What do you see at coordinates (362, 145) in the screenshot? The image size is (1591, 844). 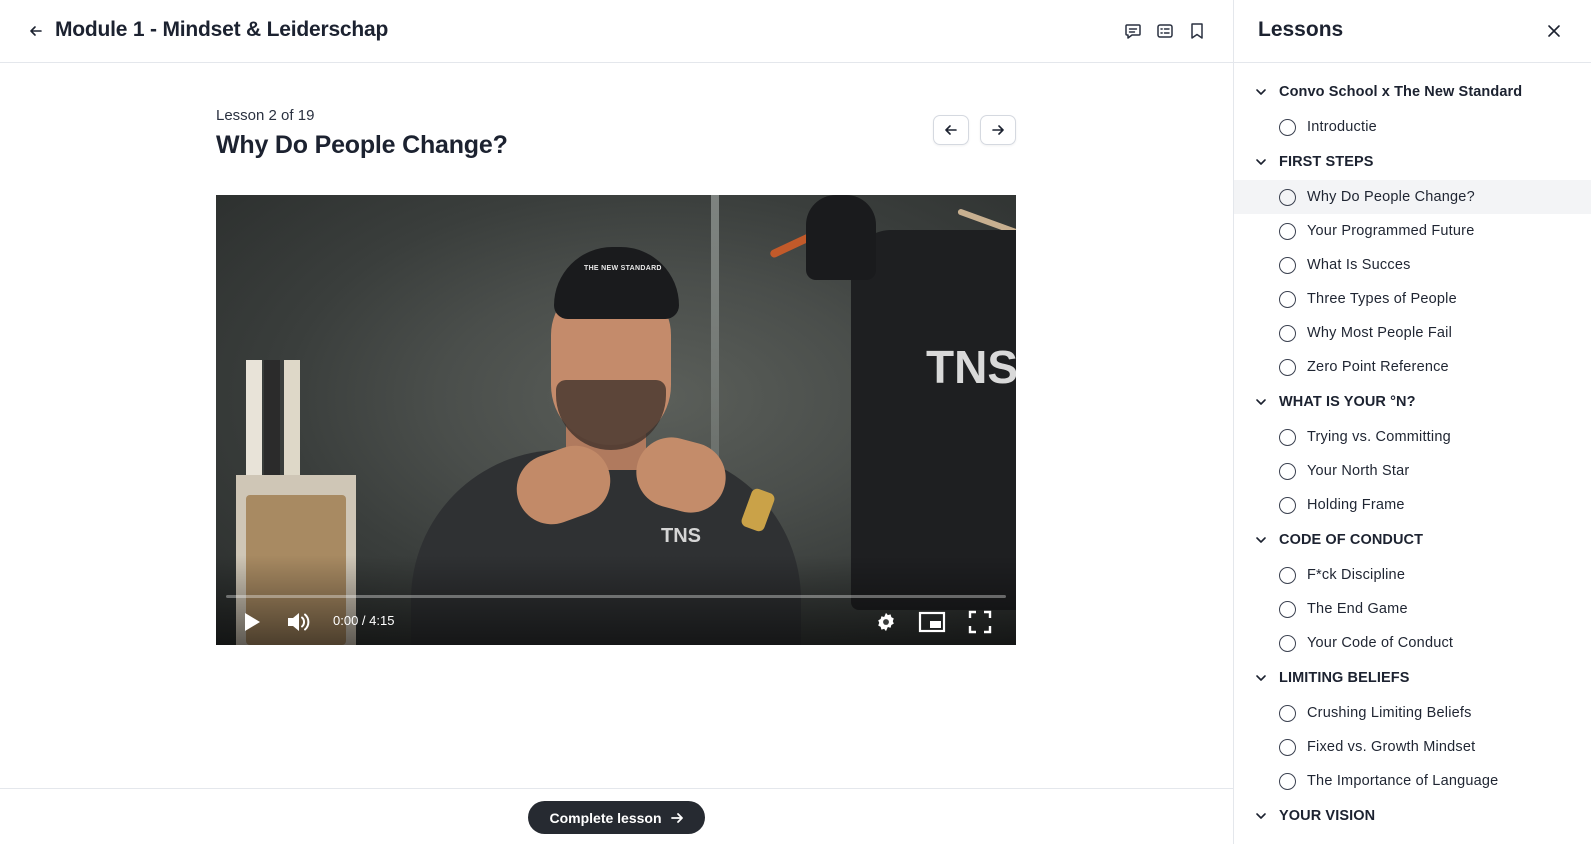 I see `lesson-title: Why Do People Change?` at bounding box center [362, 145].